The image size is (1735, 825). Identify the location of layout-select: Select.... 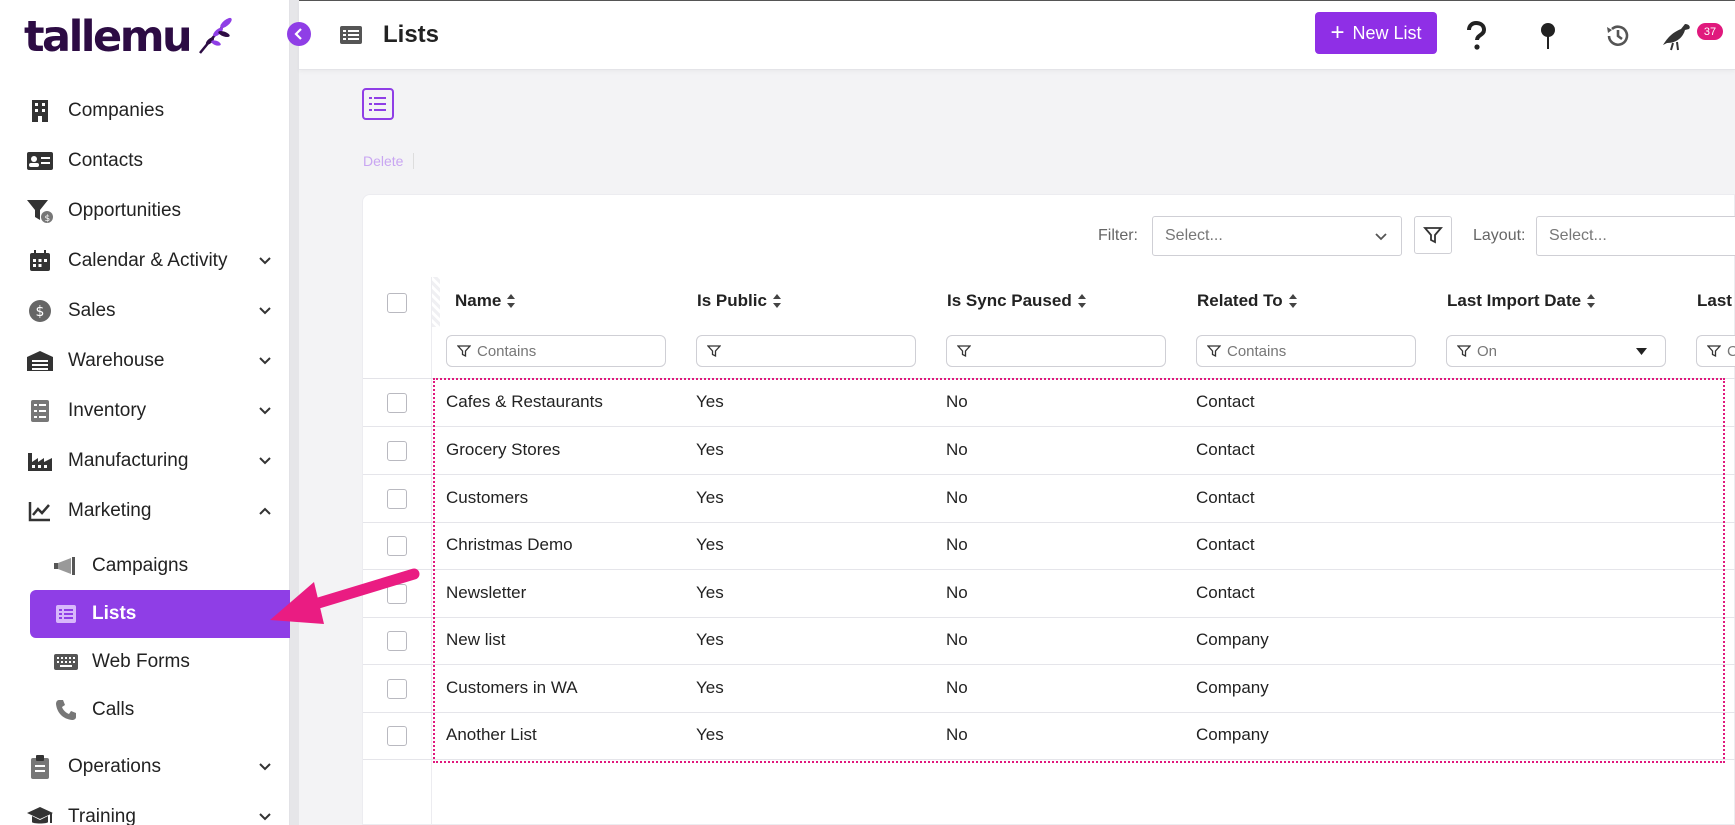
(1635, 236).